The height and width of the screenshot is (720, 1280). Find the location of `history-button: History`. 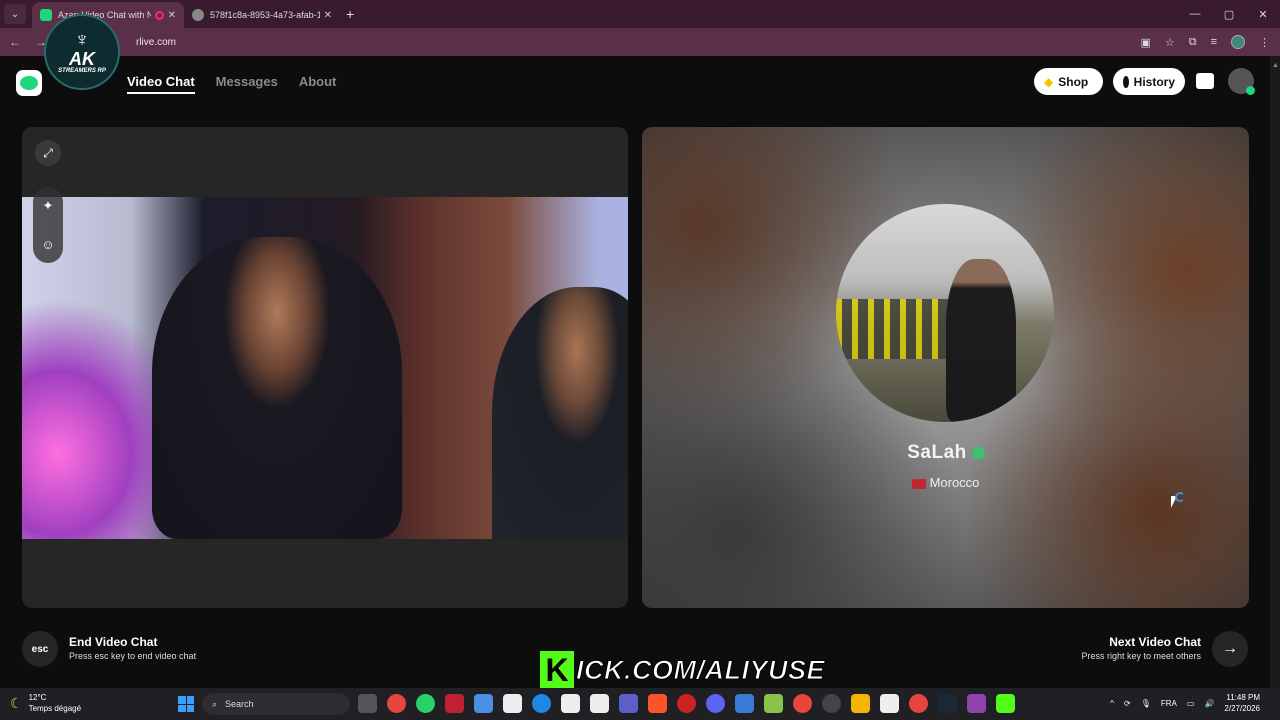

history-button: History is located at coordinates (1149, 81).